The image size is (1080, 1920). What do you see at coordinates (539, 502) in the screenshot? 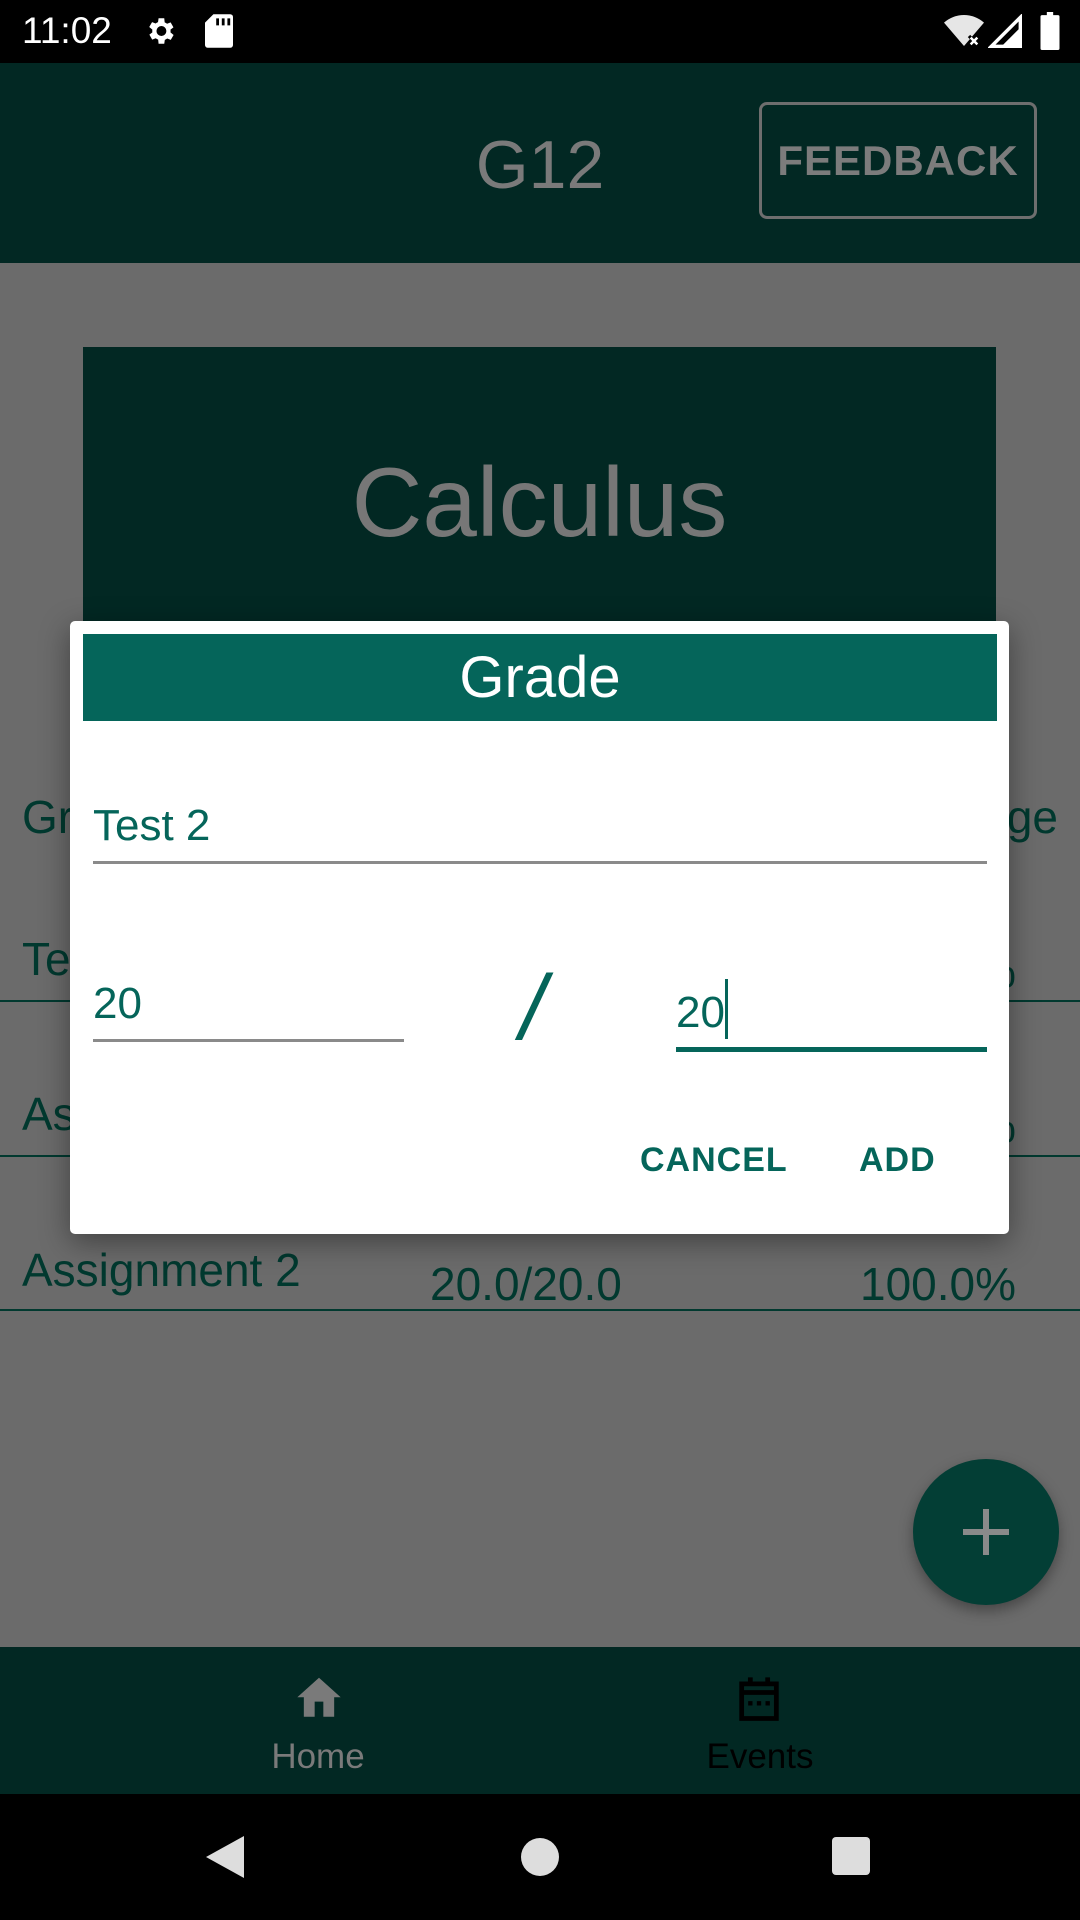
I see `course-title: Calculus` at bounding box center [539, 502].